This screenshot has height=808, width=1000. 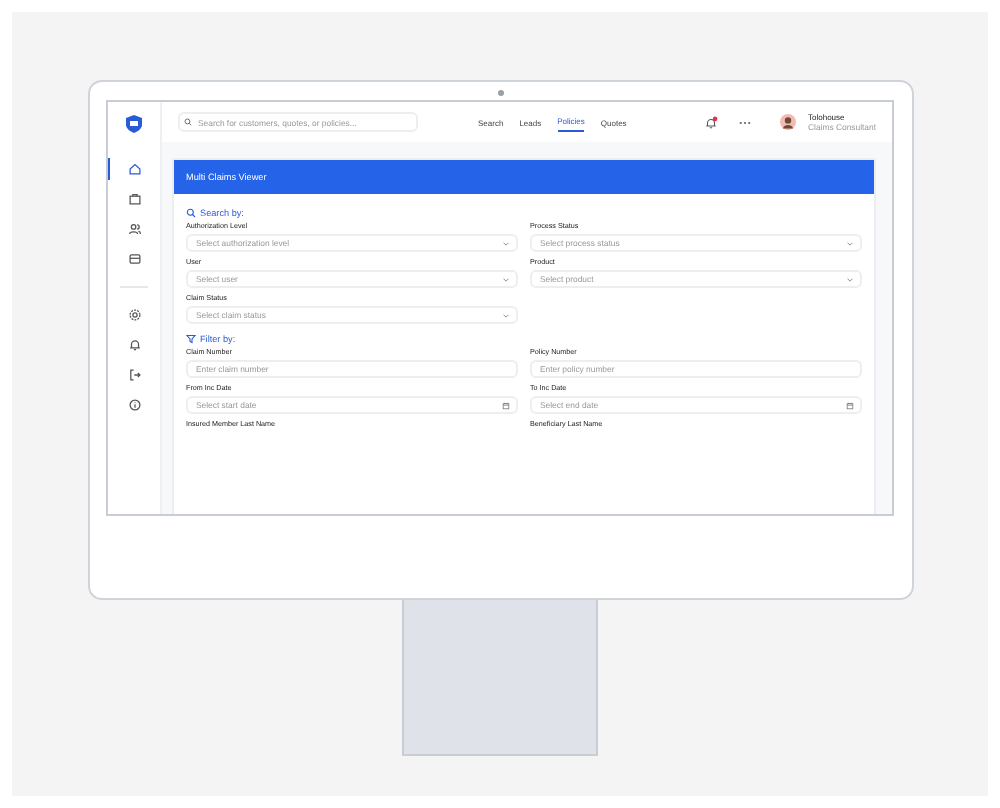 I want to click on notification-bell-icon, so click(x=711, y=122).